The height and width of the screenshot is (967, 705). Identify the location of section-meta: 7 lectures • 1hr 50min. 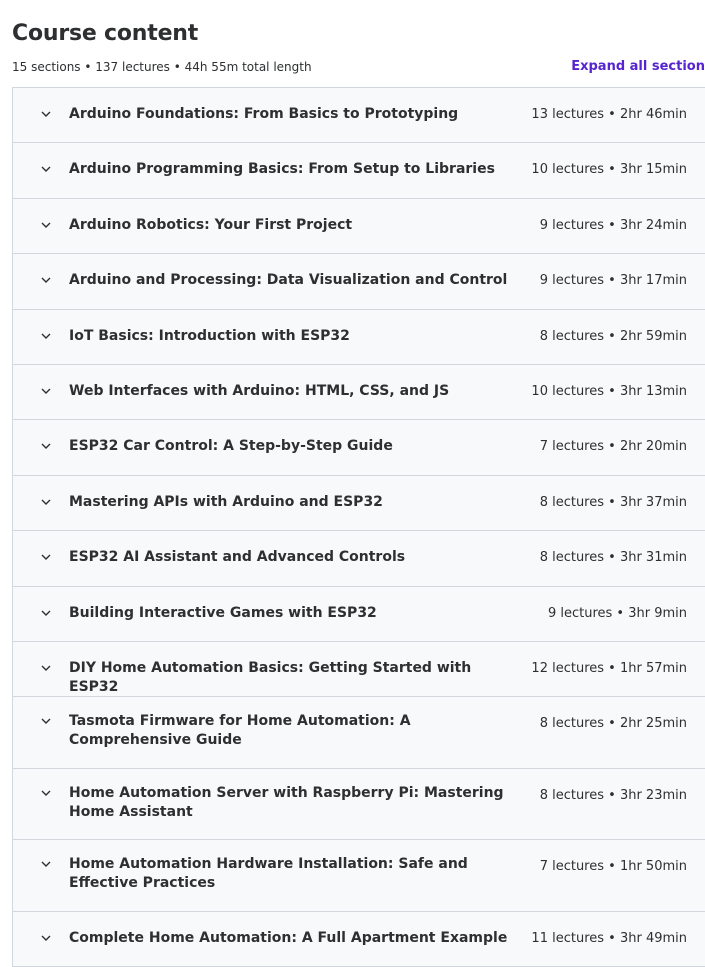
(613, 867).